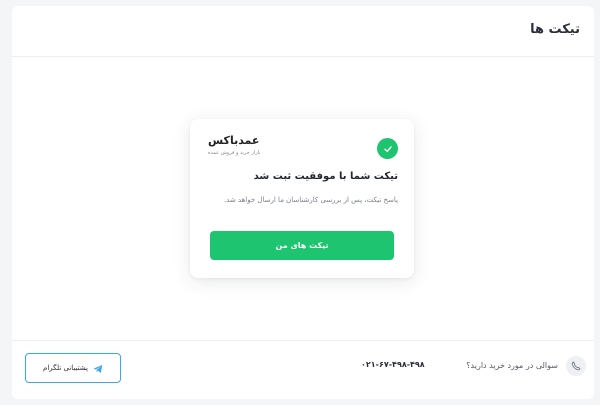  What do you see at coordinates (555, 29) in the screenshot?
I see `page-title: تیکت ها` at bounding box center [555, 29].